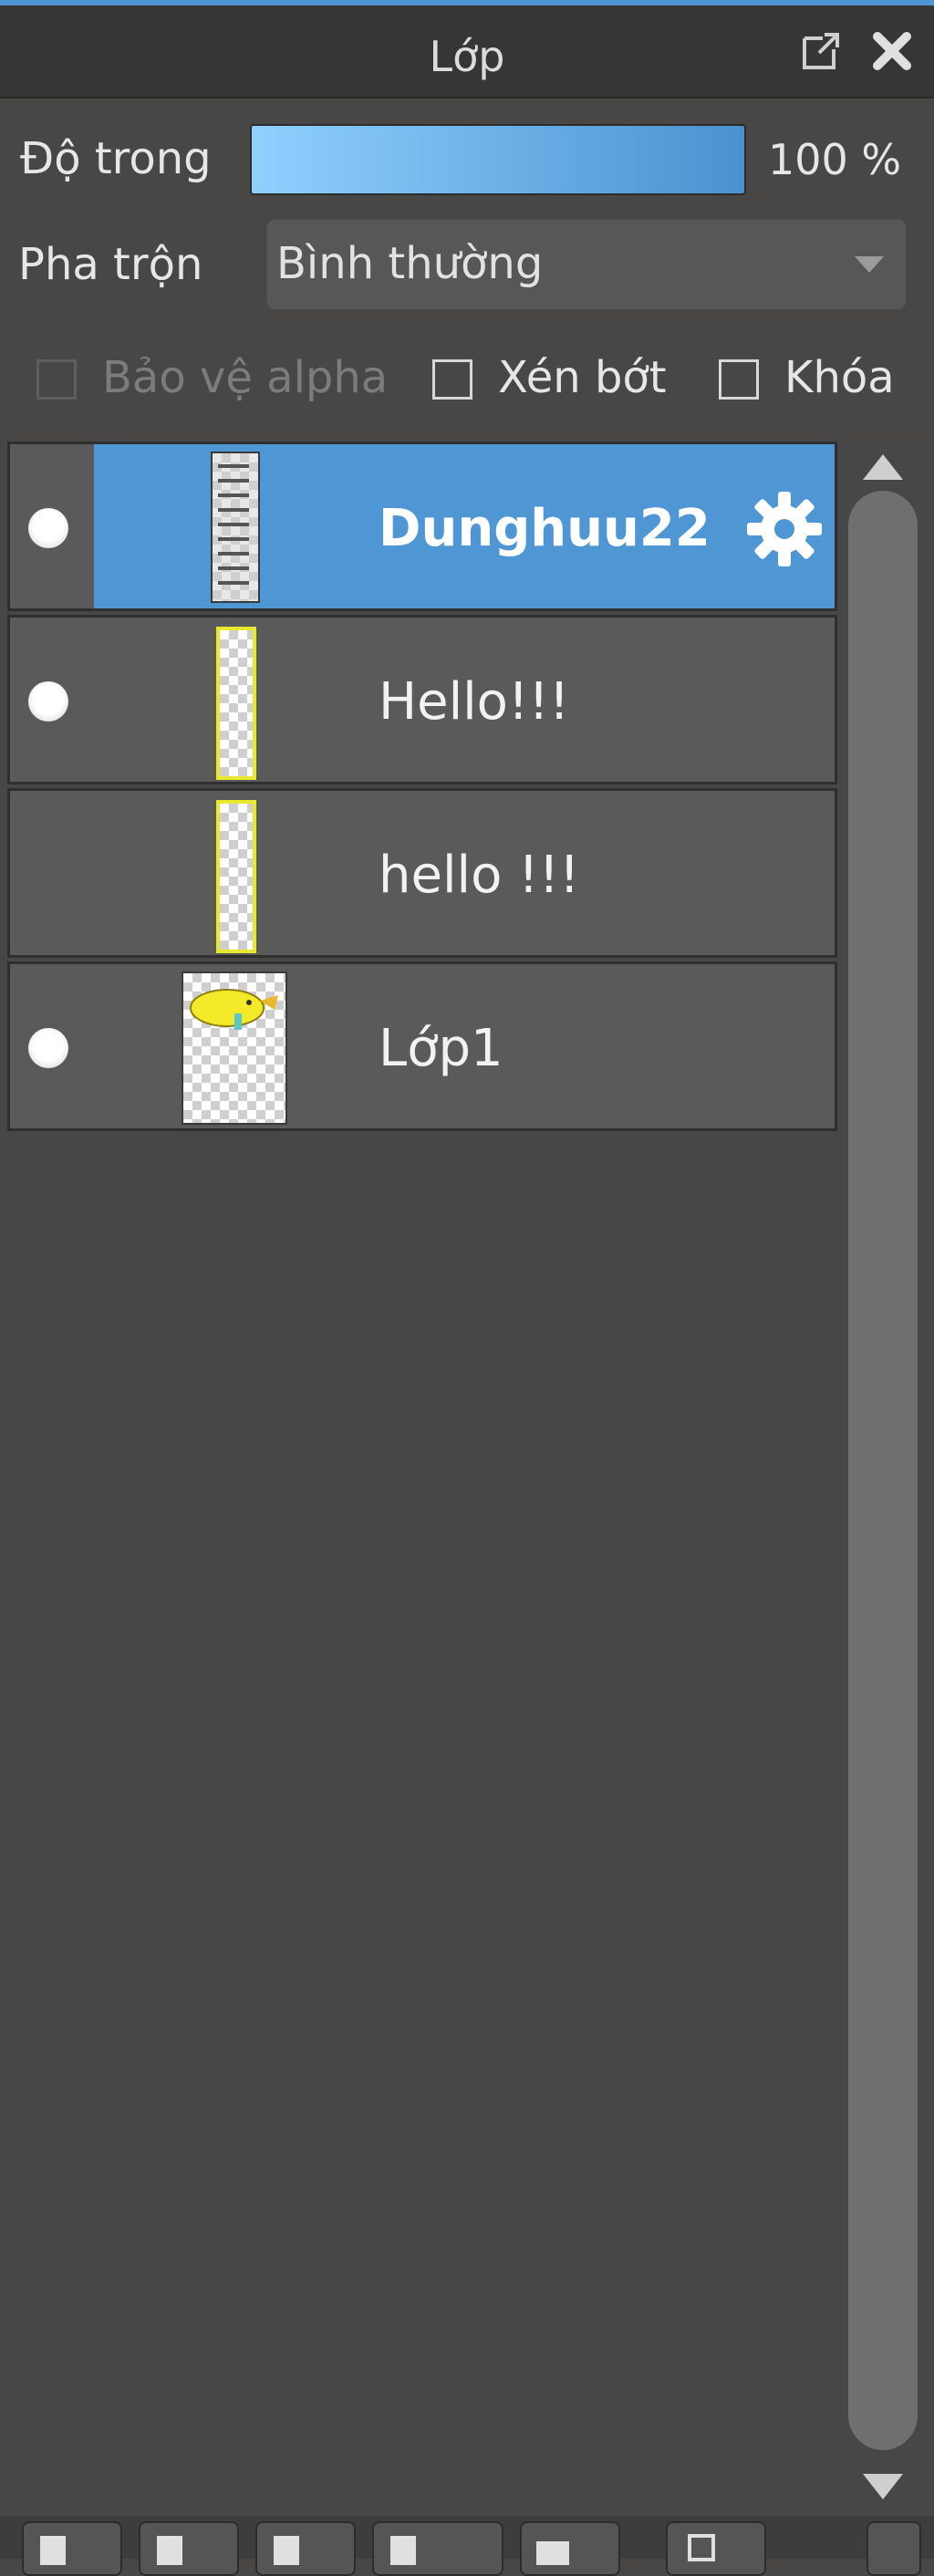 This screenshot has height=2576, width=934. What do you see at coordinates (116, 158) in the screenshot?
I see `opacity-label: Độ trong` at bounding box center [116, 158].